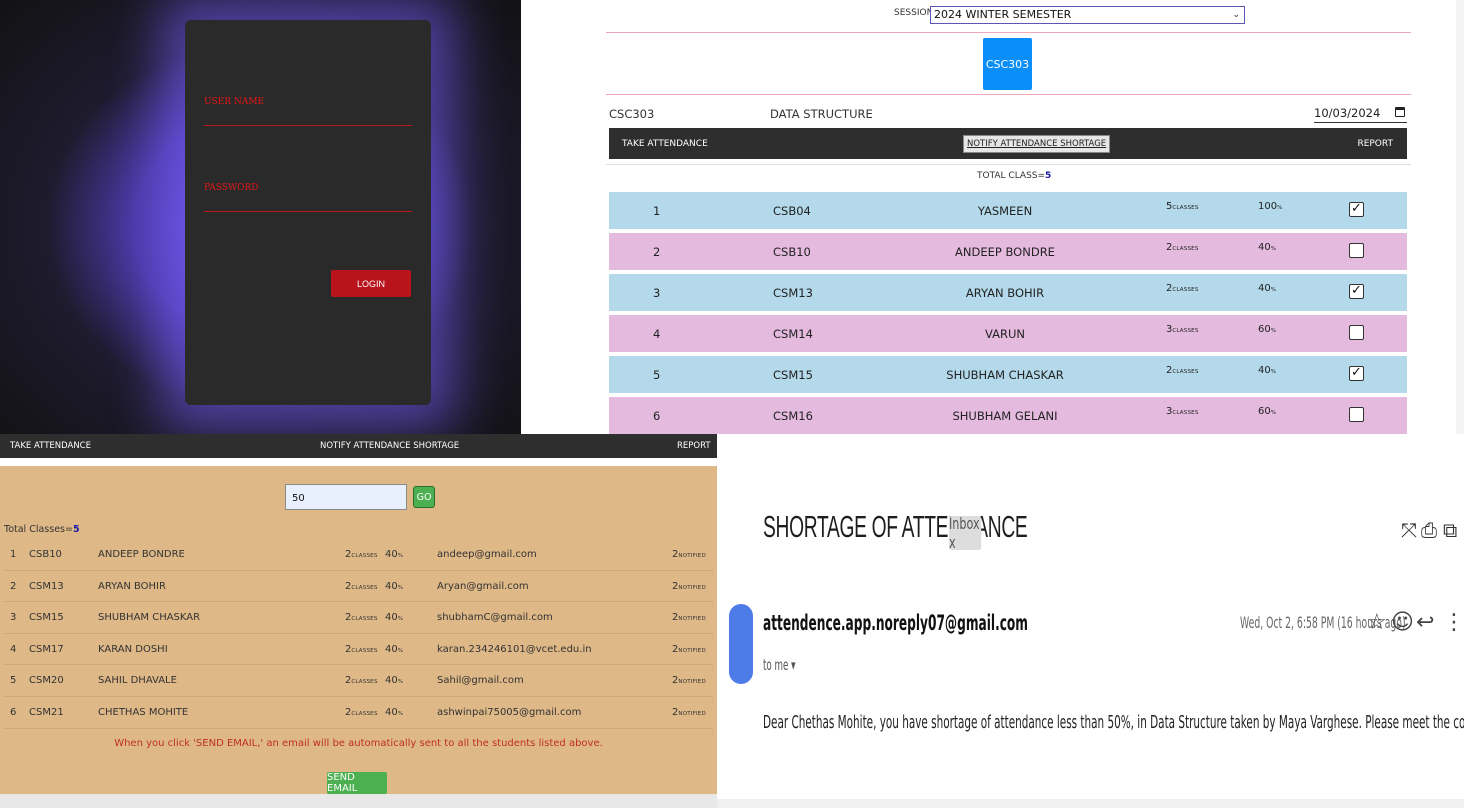 This screenshot has height=808, width=1464. I want to click on recipient-toggle: to me ▾, so click(779, 665).